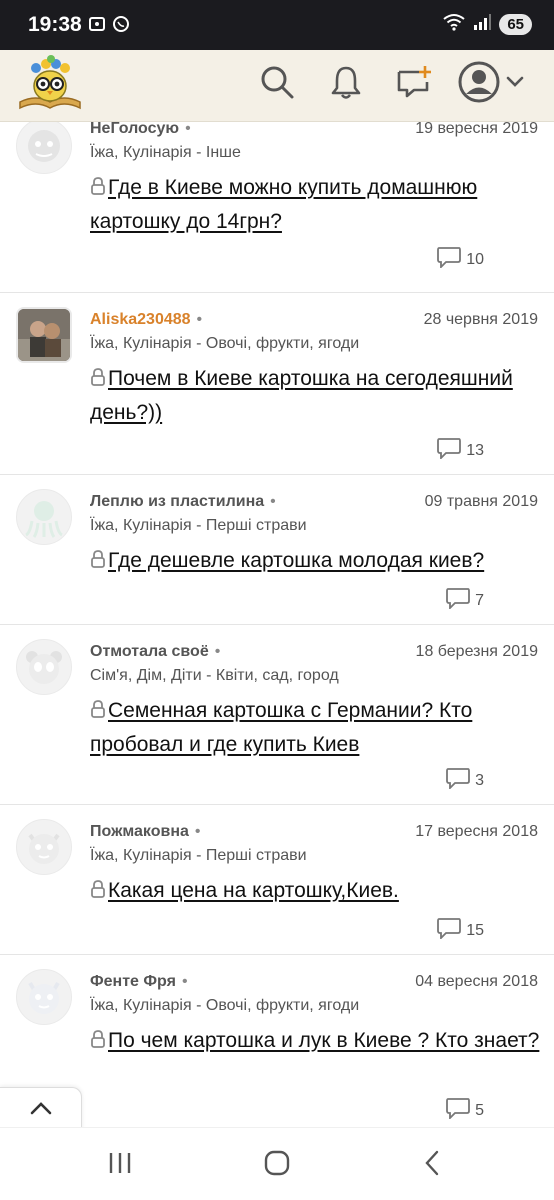 Image resolution: width=554 pixels, height=1200 pixels. I want to click on viber-icon, so click(121, 26).